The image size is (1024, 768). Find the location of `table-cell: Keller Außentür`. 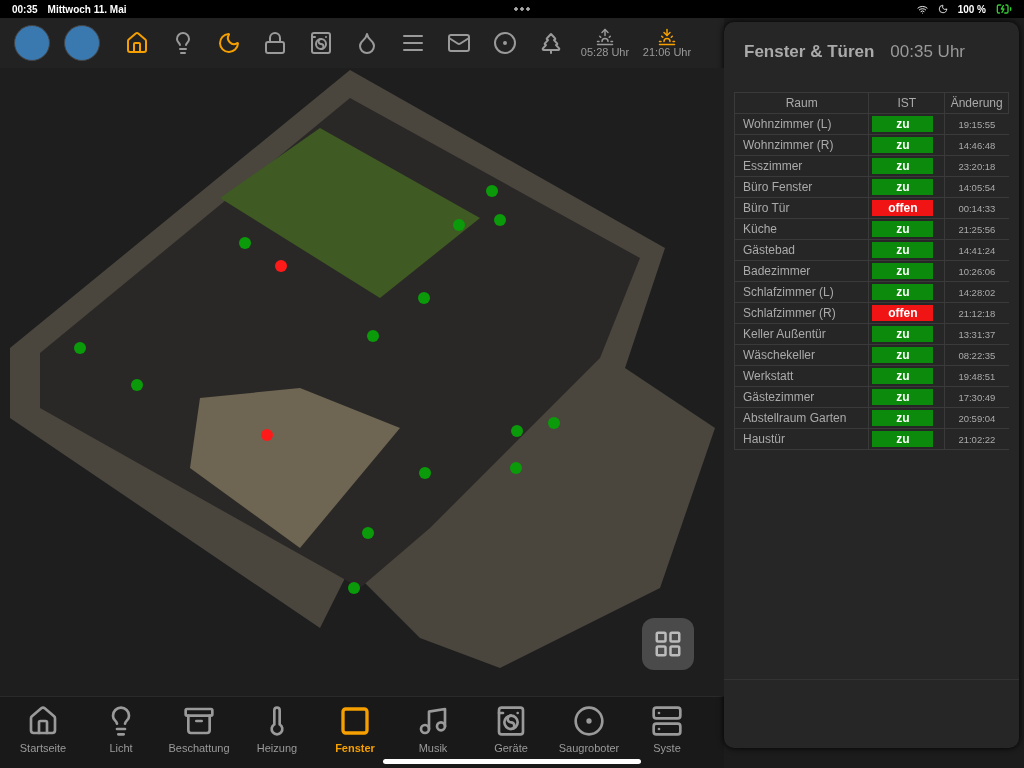

table-cell: Keller Außentür is located at coordinates (801, 334).